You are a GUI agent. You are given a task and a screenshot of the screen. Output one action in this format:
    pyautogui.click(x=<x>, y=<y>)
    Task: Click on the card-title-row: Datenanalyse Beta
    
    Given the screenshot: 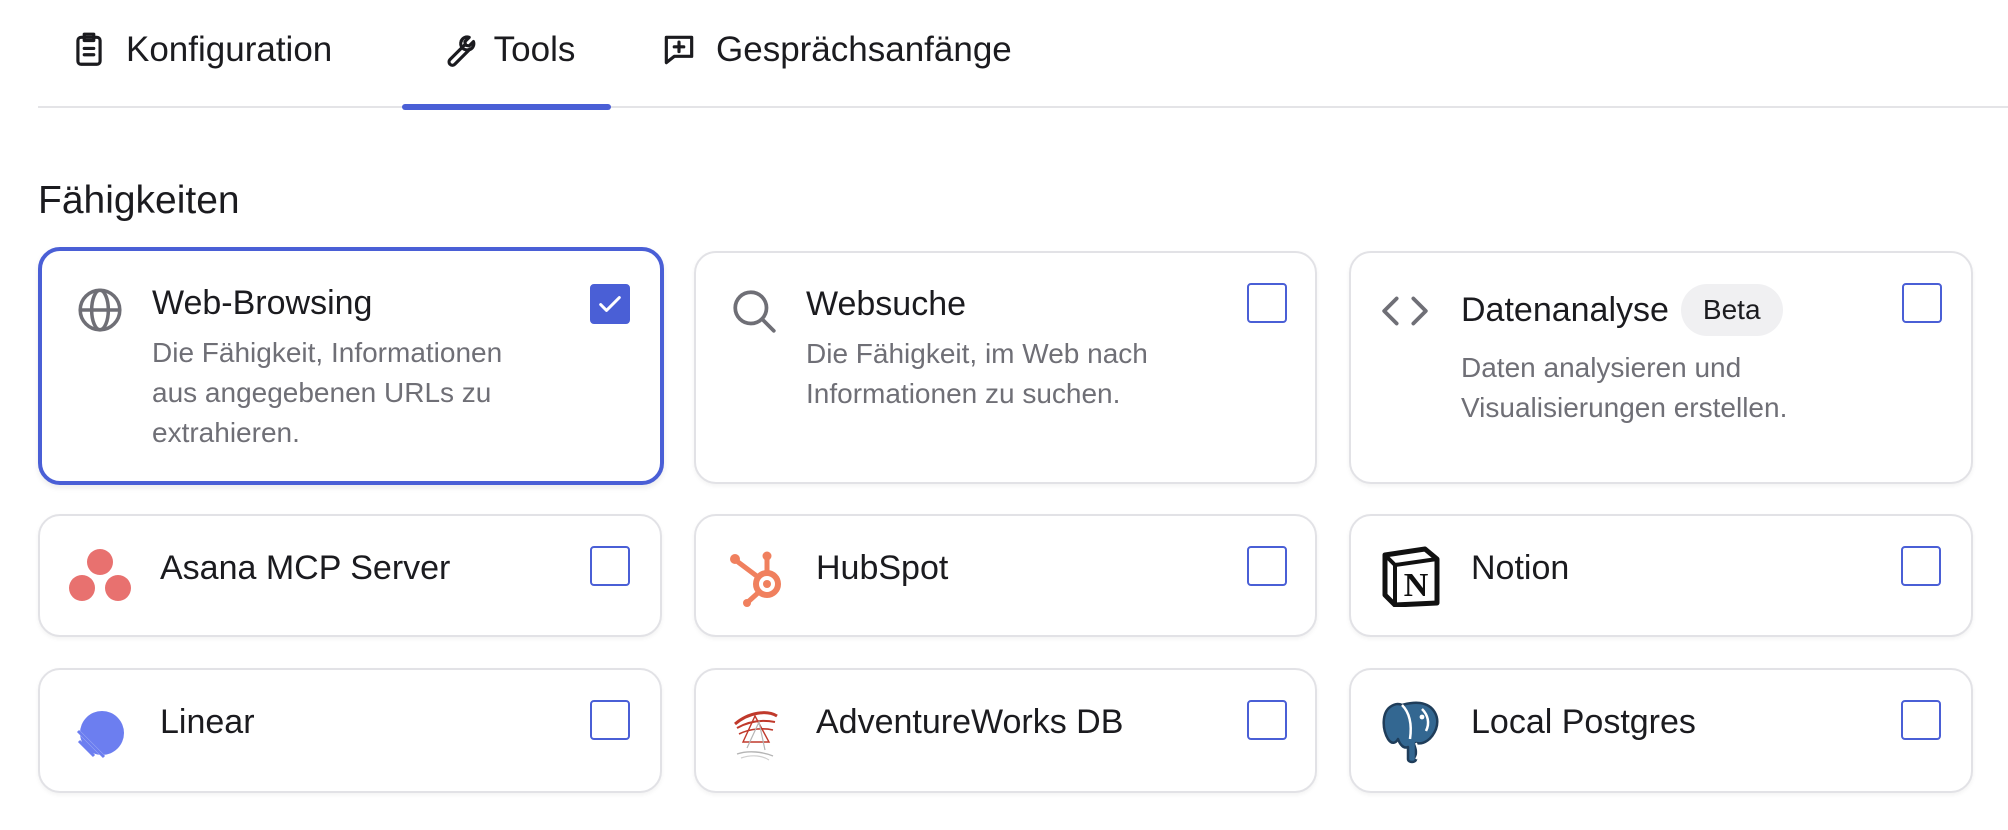 What is the action you would take?
    pyautogui.click(x=1622, y=311)
    